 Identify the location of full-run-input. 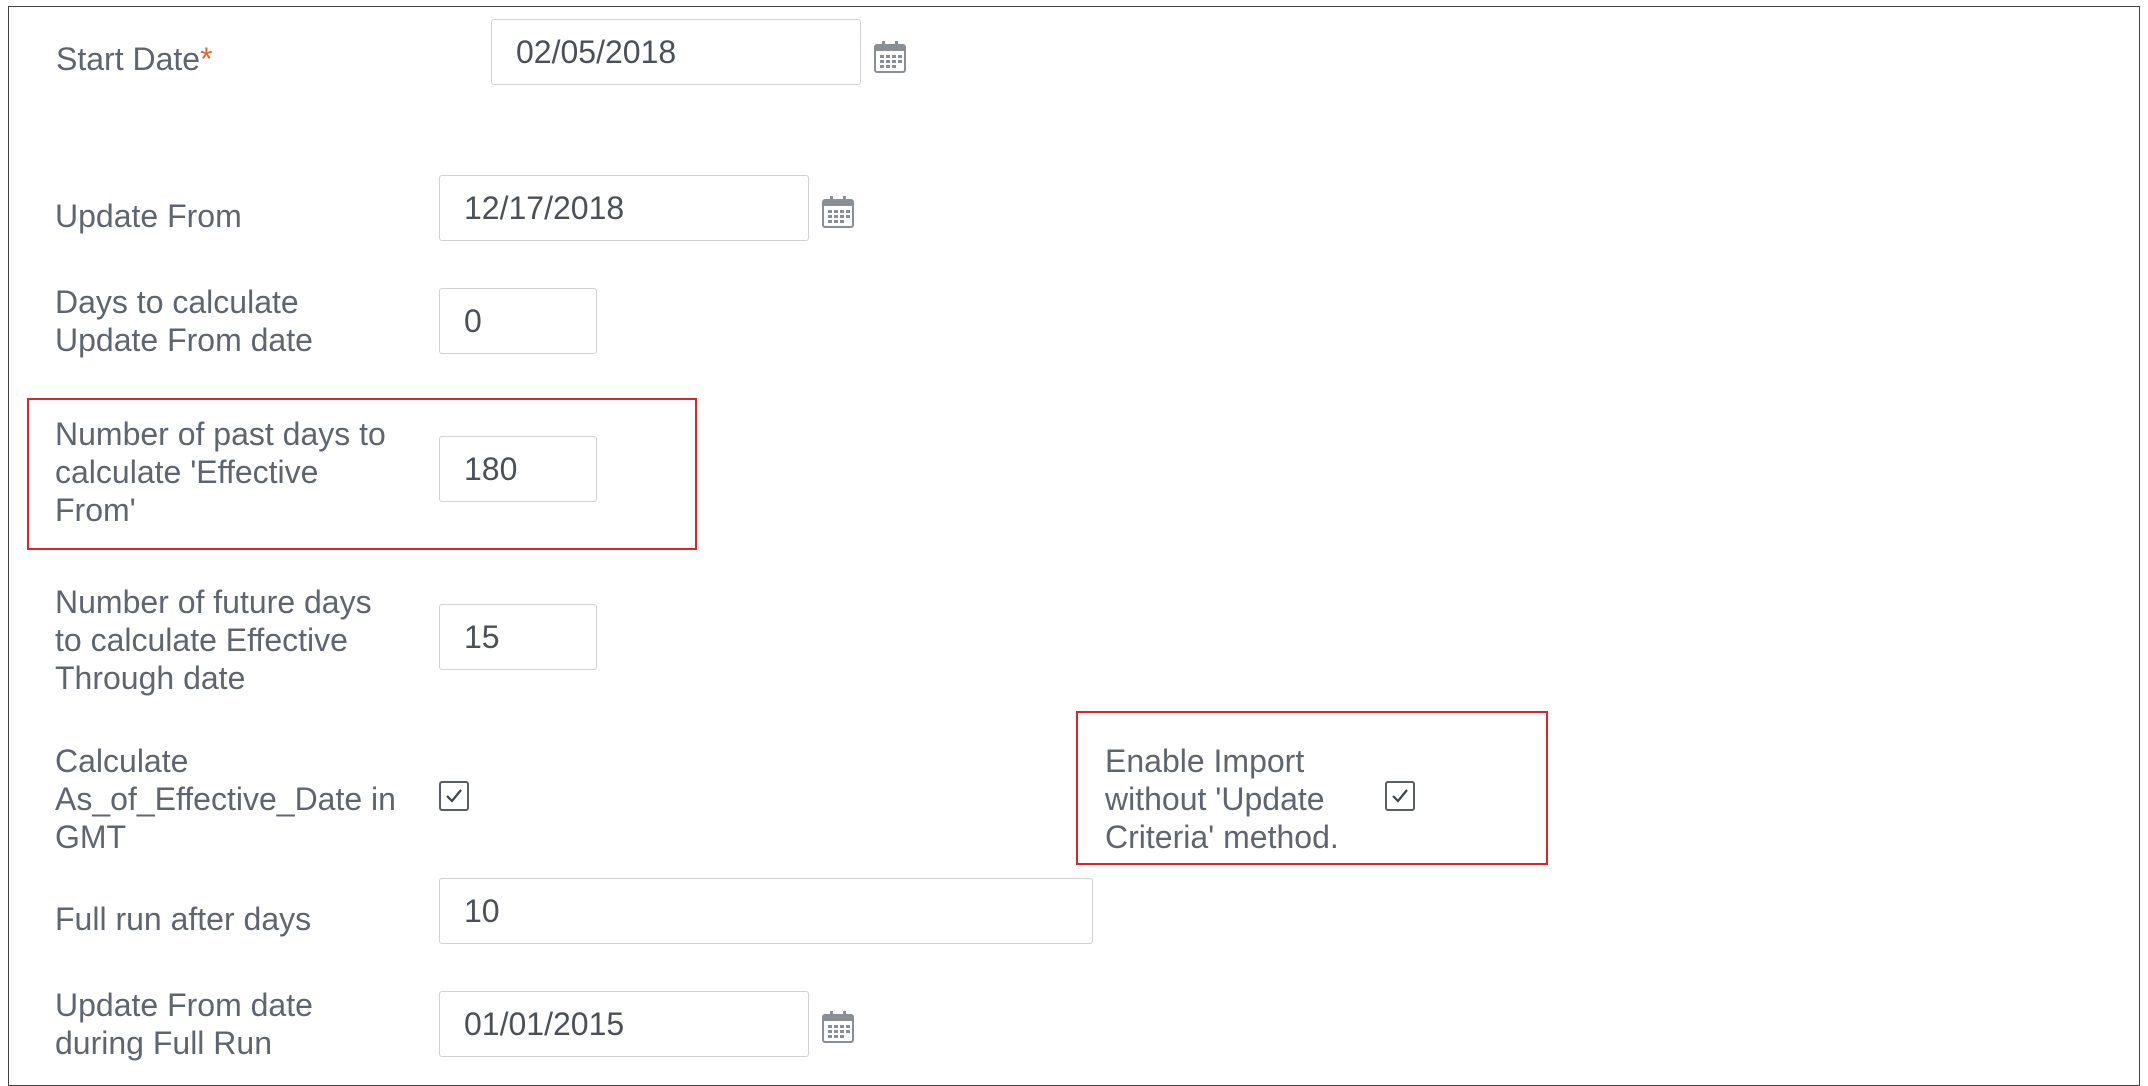
(766, 911).